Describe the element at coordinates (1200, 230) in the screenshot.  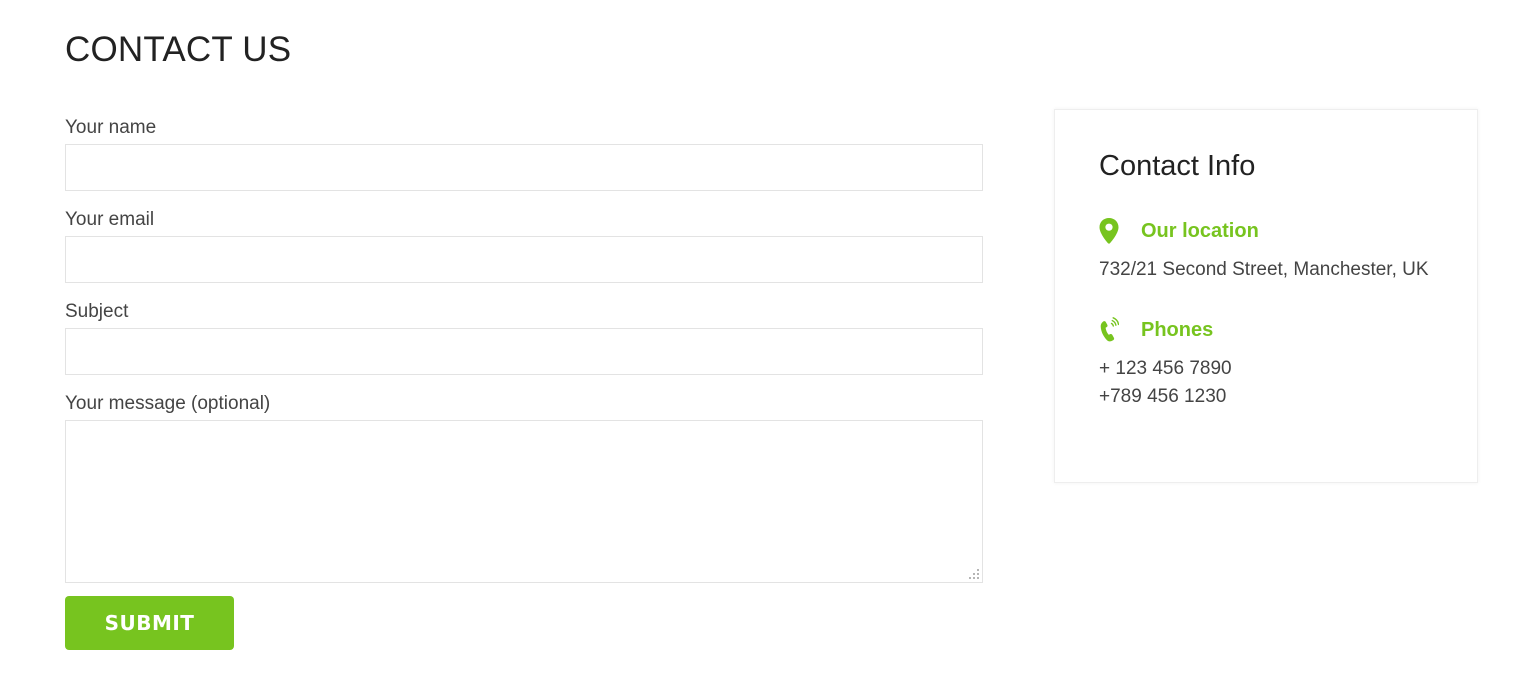
I see `location-label: Our location` at that location.